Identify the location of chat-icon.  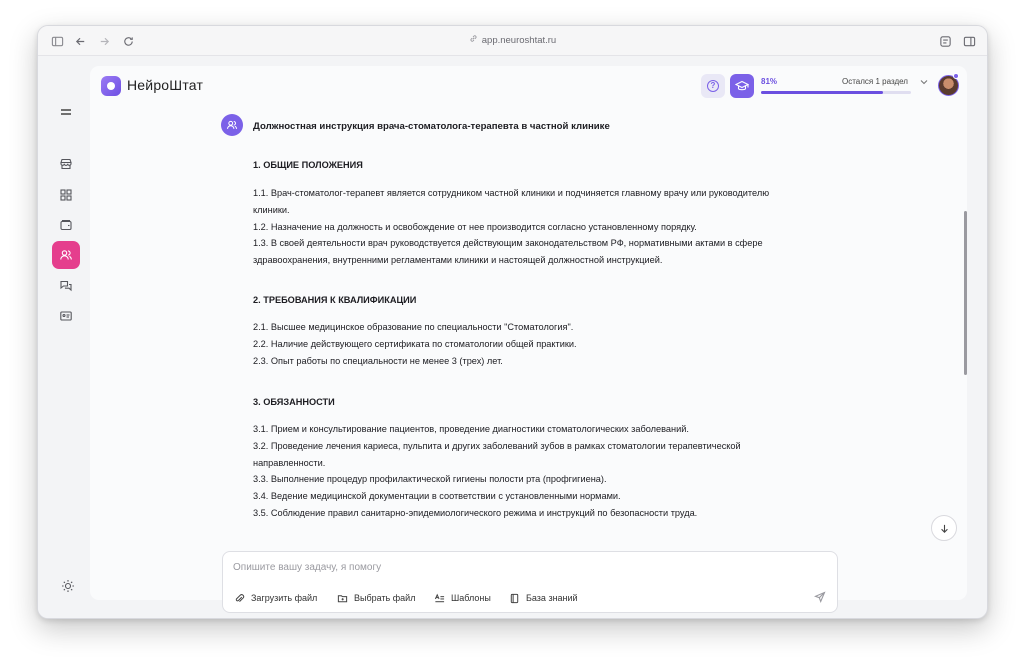
(66, 286).